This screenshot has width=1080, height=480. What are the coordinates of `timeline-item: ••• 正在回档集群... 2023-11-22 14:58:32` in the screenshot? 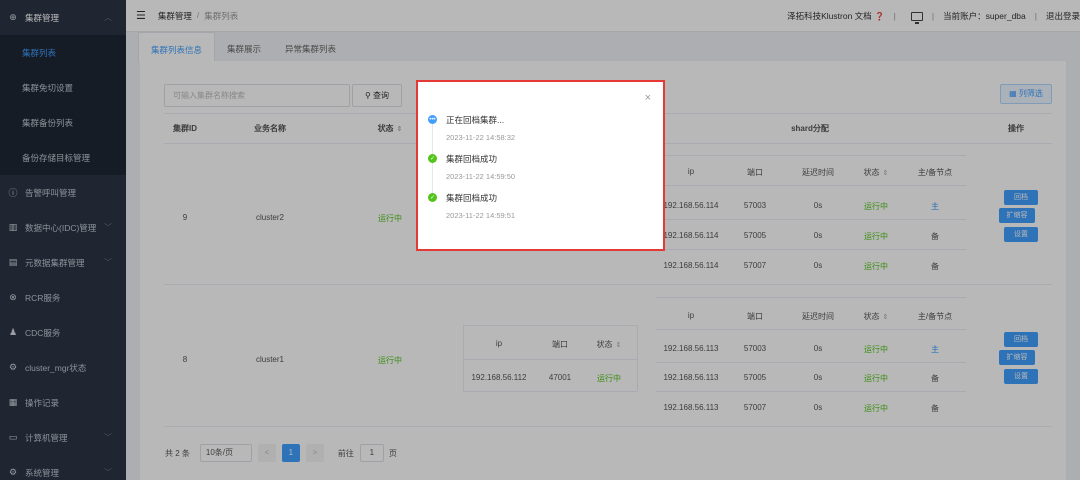 It's located at (538, 133).